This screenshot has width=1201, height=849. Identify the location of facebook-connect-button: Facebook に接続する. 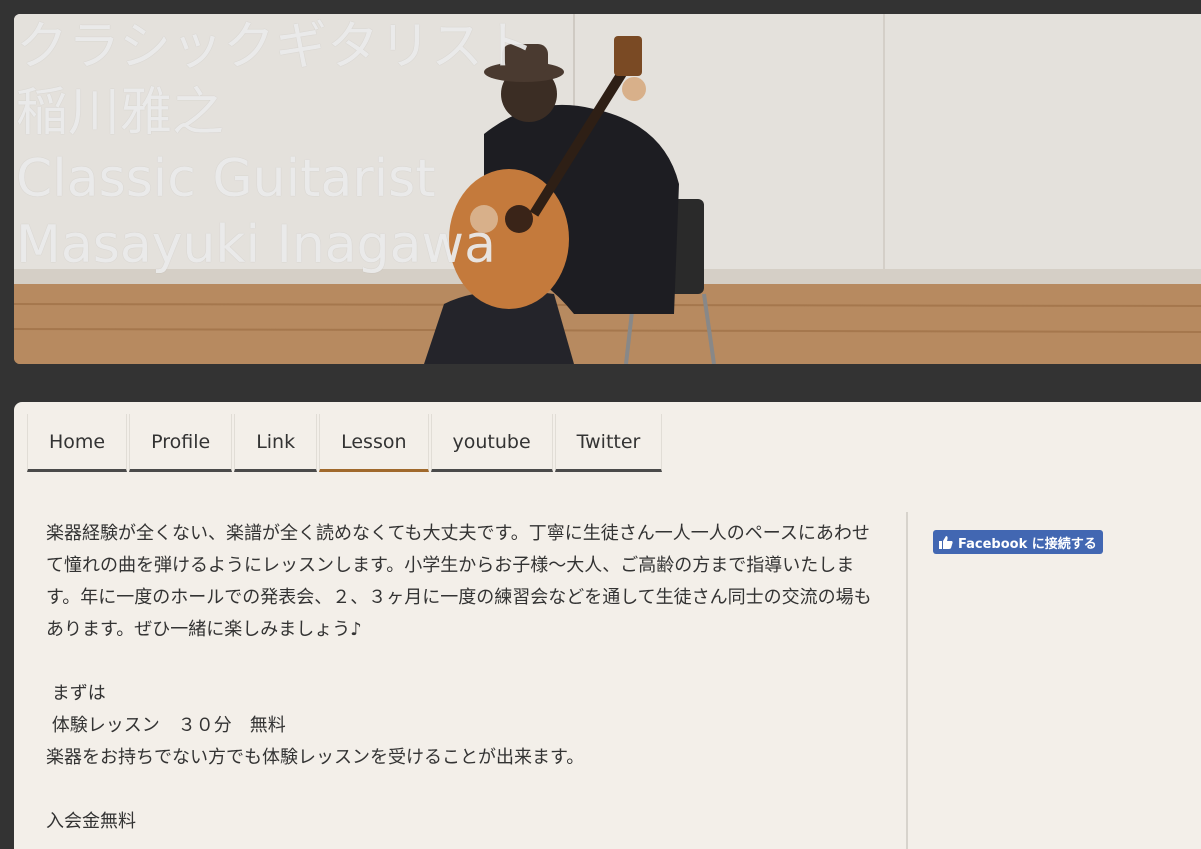
(1018, 542).